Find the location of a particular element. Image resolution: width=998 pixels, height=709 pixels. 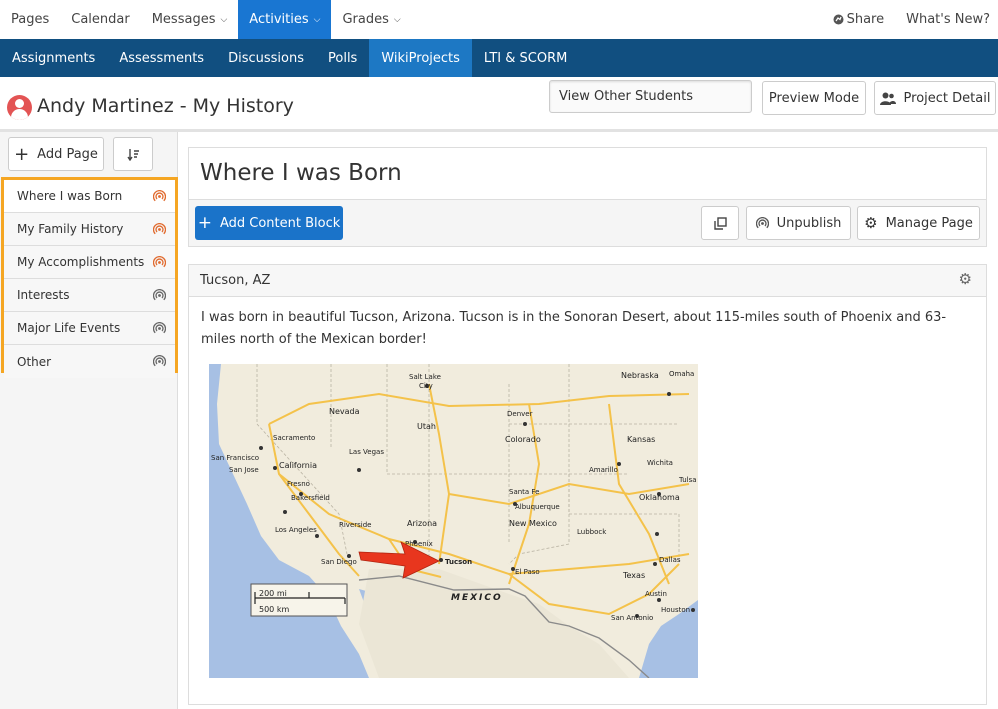

users-icon is located at coordinates (887, 98).